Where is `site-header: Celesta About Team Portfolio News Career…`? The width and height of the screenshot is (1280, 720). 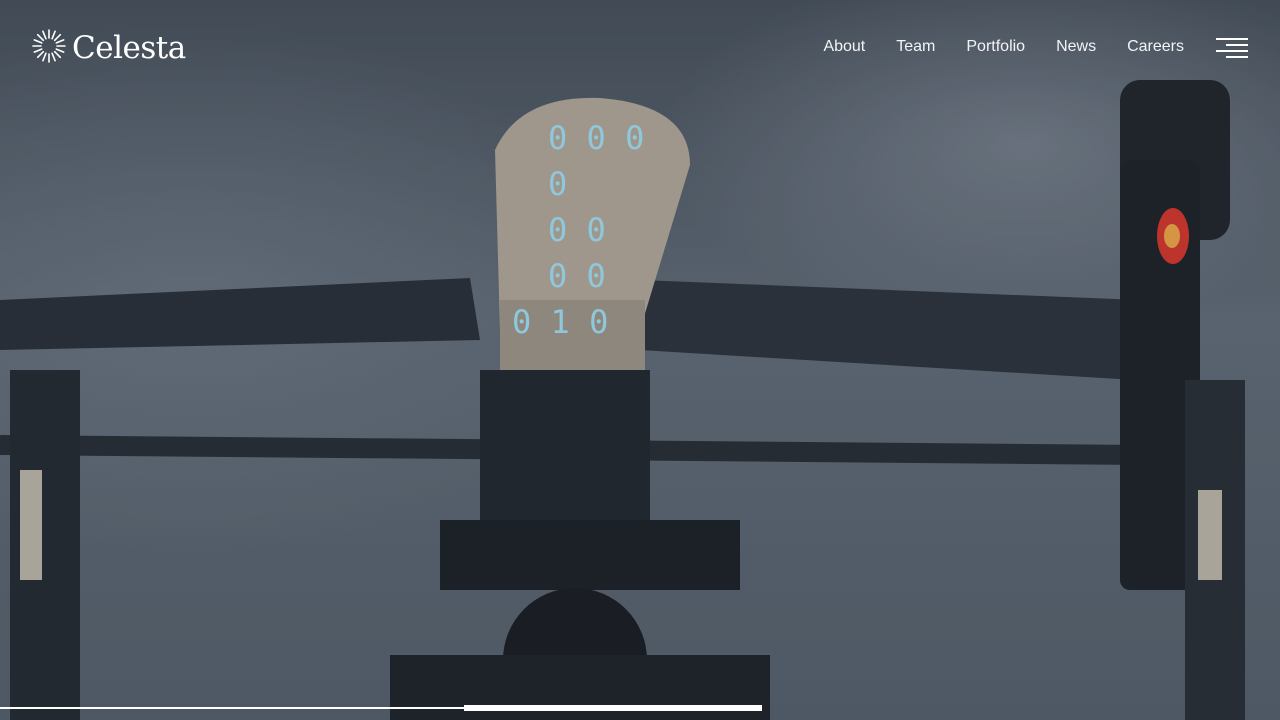 site-header: Celesta About Team Portfolio News Career… is located at coordinates (640, 48).